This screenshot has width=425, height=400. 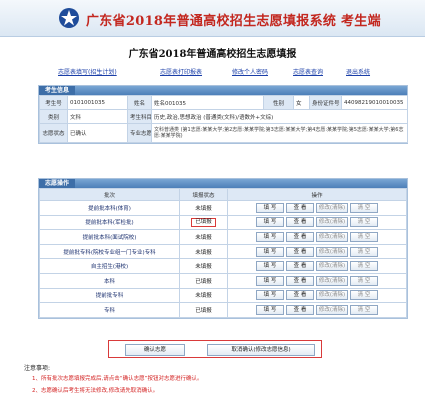 What do you see at coordinates (57, 90) in the screenshot?
I see `student-info-title: 考生信息` at bounding box center [57, 90].